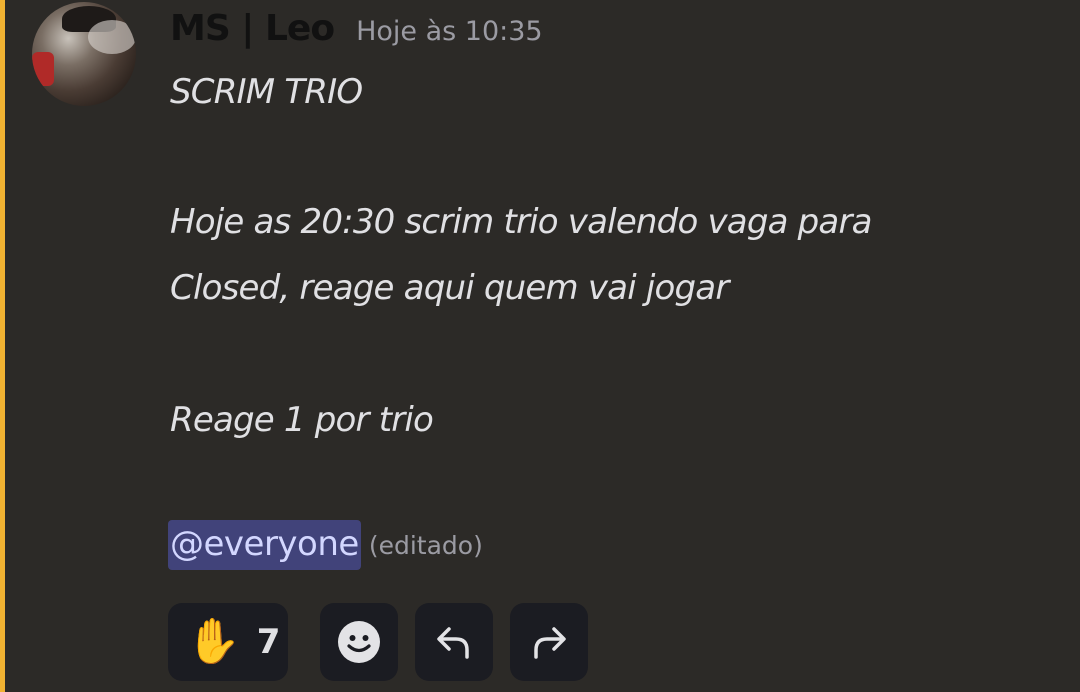 The width and height of the screenshot is (1080, 692). I want to click on author-name: MS | Leo, so click(252, 28).